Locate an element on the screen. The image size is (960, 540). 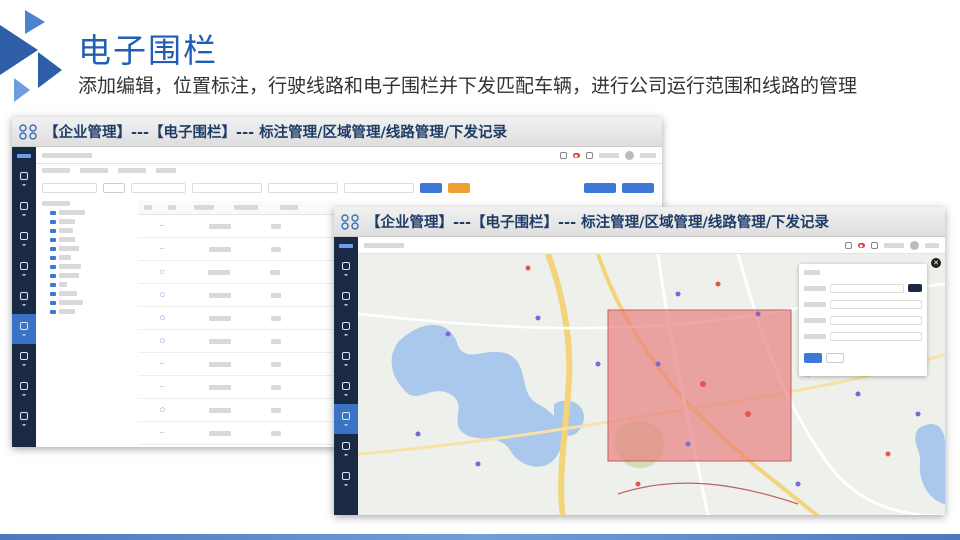
breadcrumb is located at coordinates (384, 245).